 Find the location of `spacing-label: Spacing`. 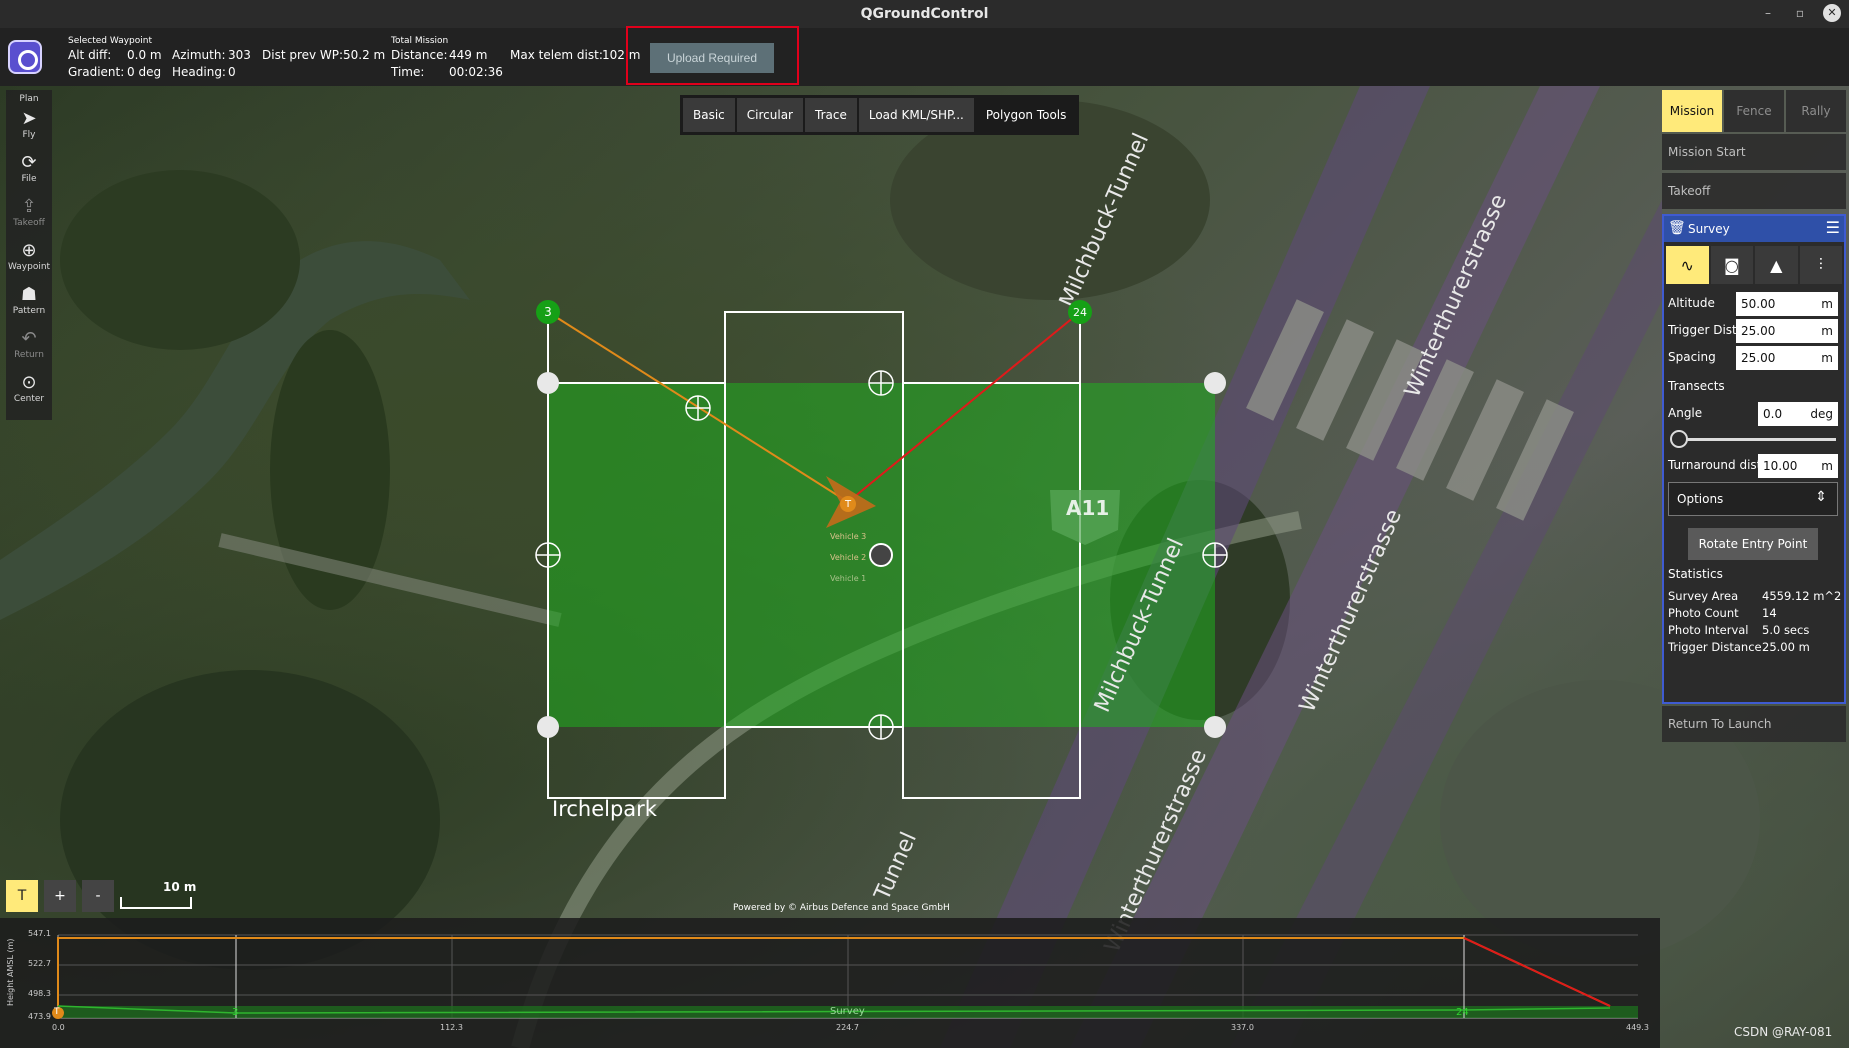

spacing-label: Spacing is located at coordinates (1692, 357).